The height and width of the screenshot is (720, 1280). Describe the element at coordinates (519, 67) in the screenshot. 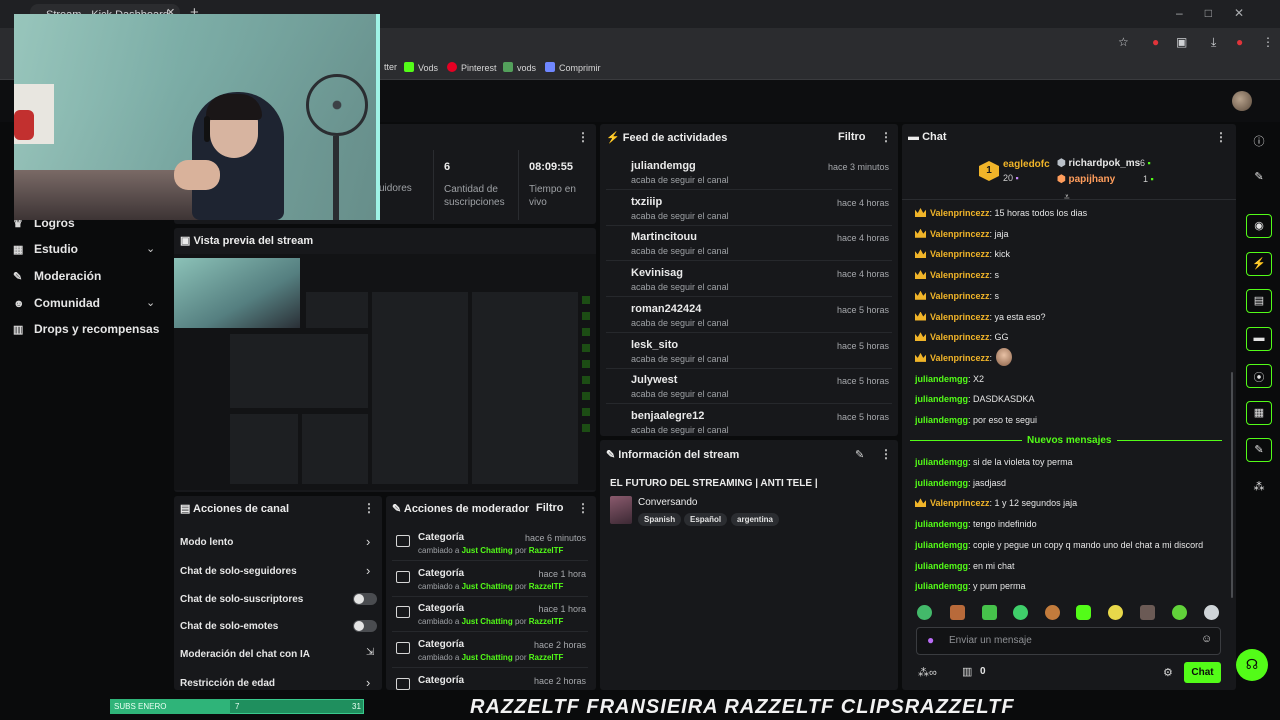

I see `bookmark-item: vods` at that location.